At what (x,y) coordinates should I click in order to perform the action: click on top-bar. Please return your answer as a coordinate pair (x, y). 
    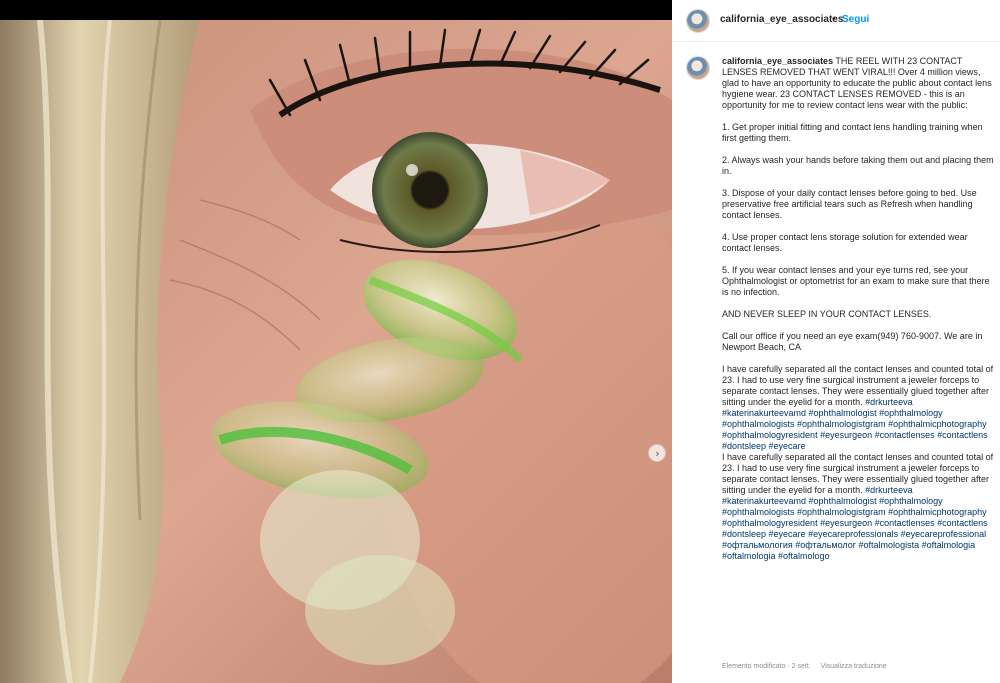
    Looking at the image, I should click on (336, 10).